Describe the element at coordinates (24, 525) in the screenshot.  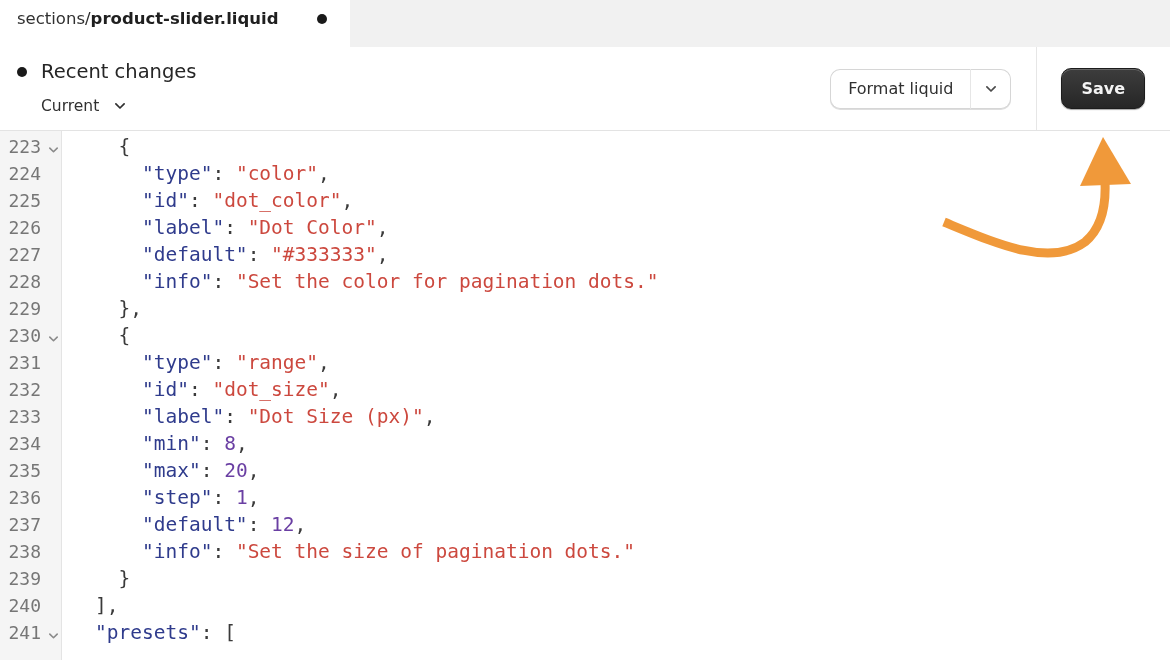
I see `line-number: 237` at that location.